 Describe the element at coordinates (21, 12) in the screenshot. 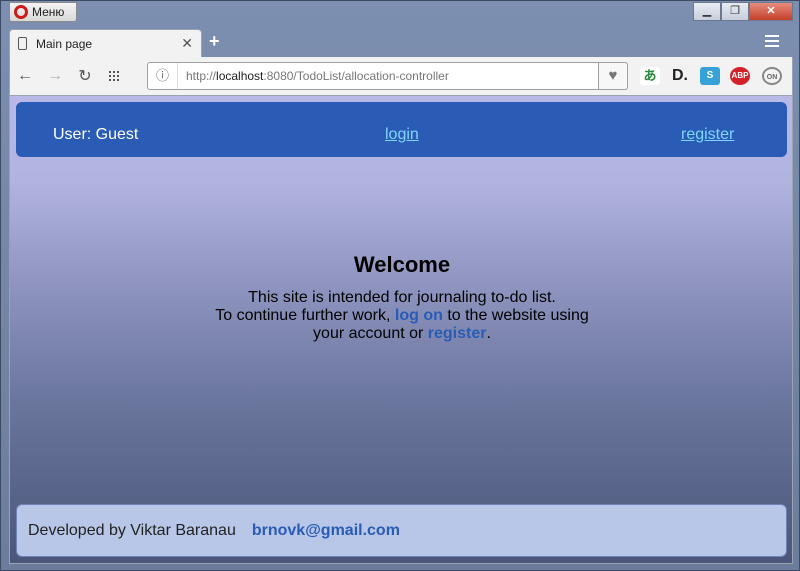

I see `opera-logo-icon` at that location.